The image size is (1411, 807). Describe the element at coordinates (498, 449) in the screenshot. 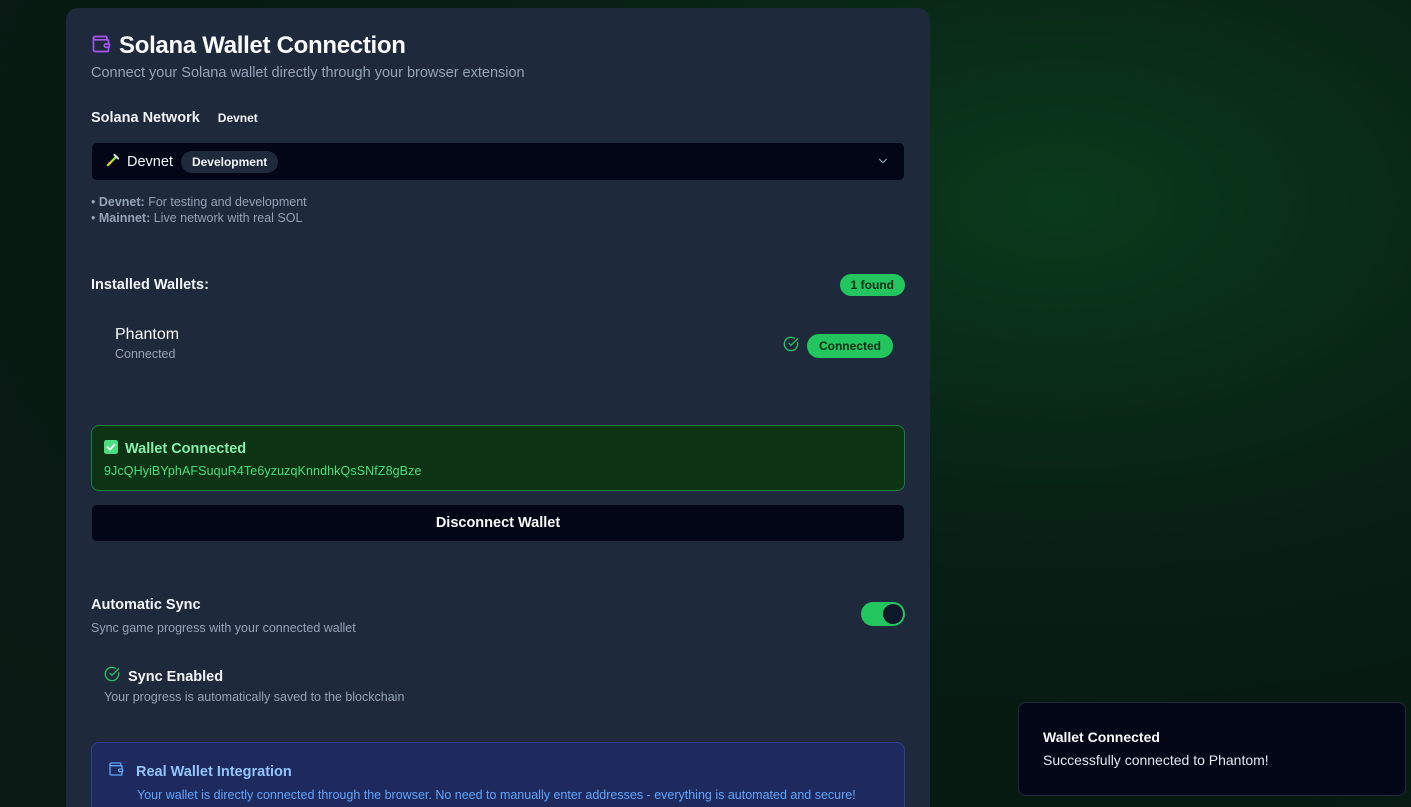

I see `wallet-connected-title-row: Wallet Connected` at that location.